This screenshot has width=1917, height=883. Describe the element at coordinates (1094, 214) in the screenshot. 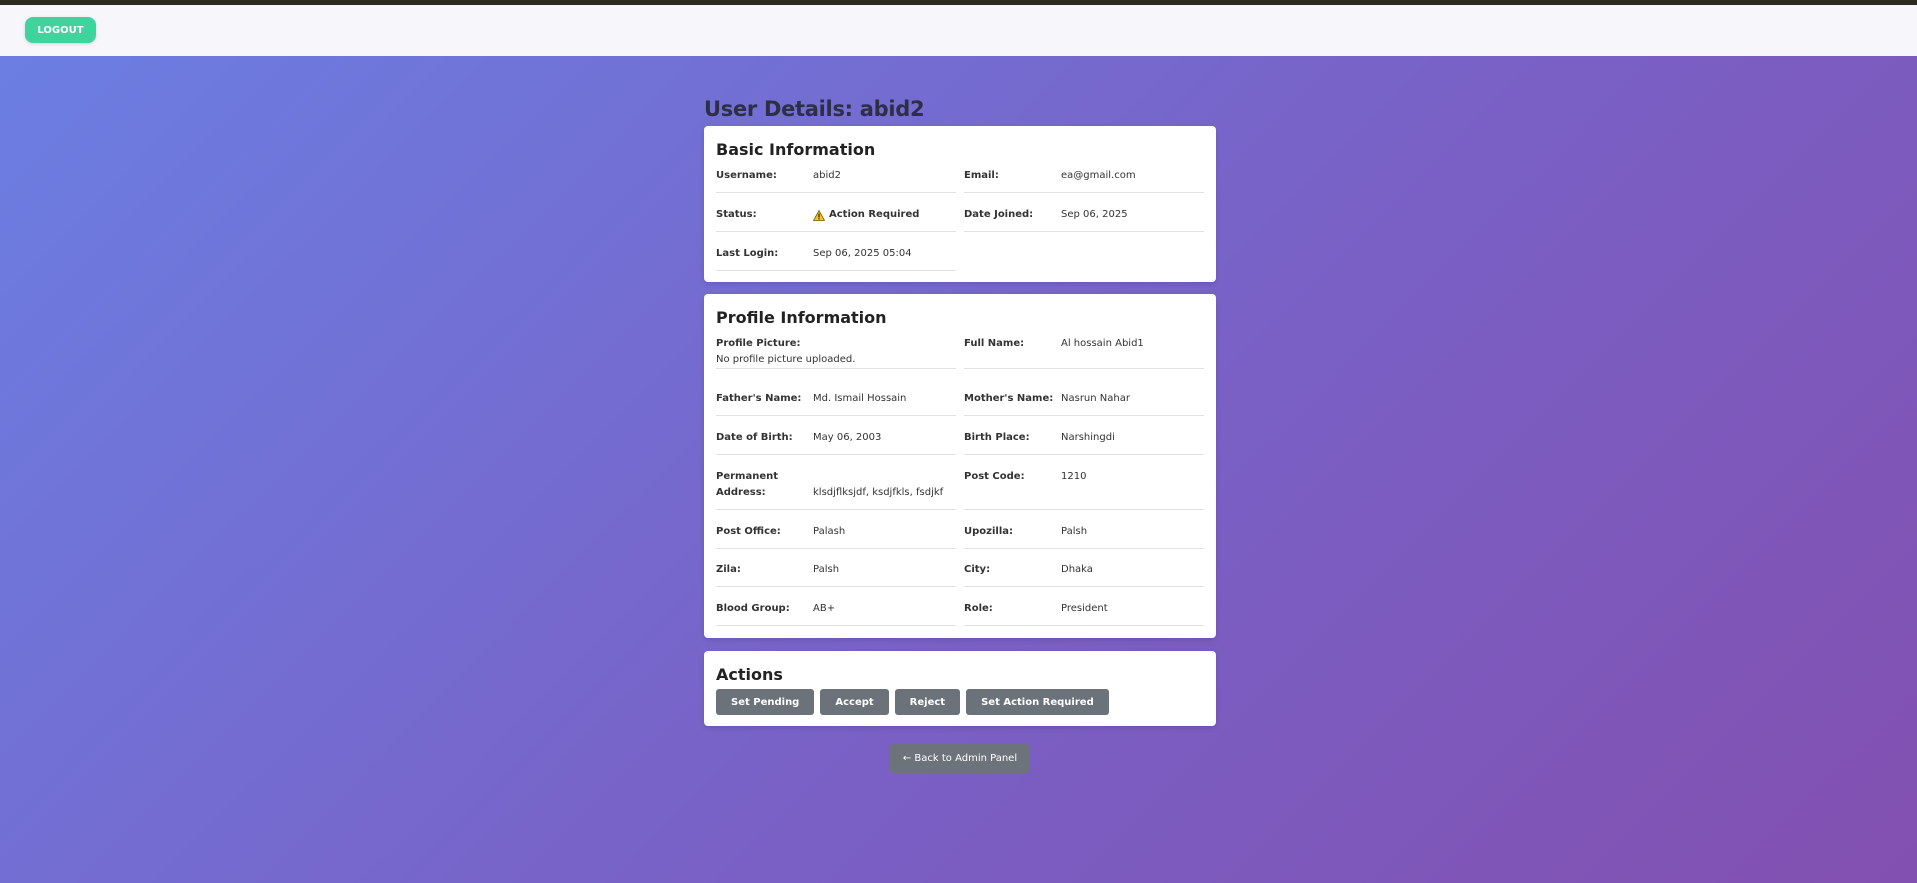

I see `date-joined-value: Sep 06, 2025` at that location.